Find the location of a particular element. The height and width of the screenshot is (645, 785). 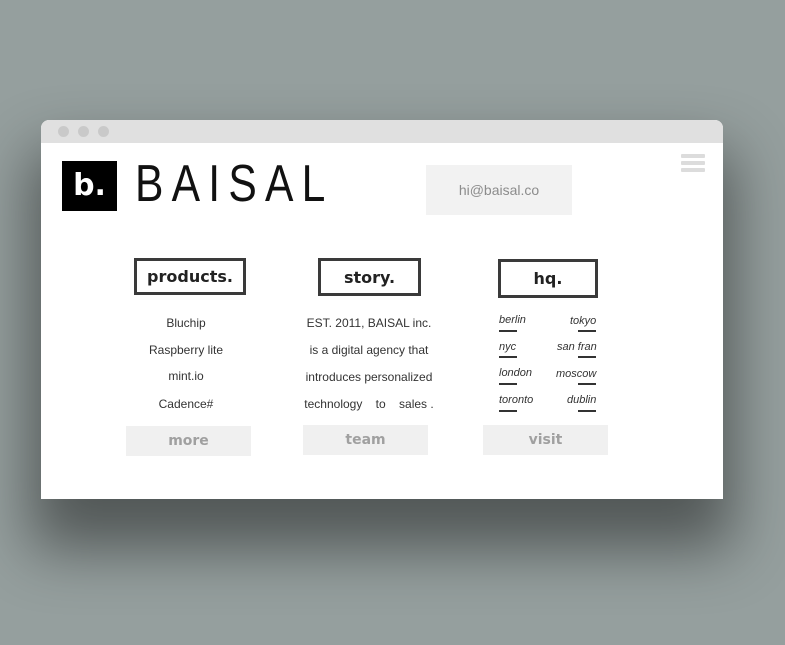

hq-city-moscow: moscow is located at coordinates (576, 374).